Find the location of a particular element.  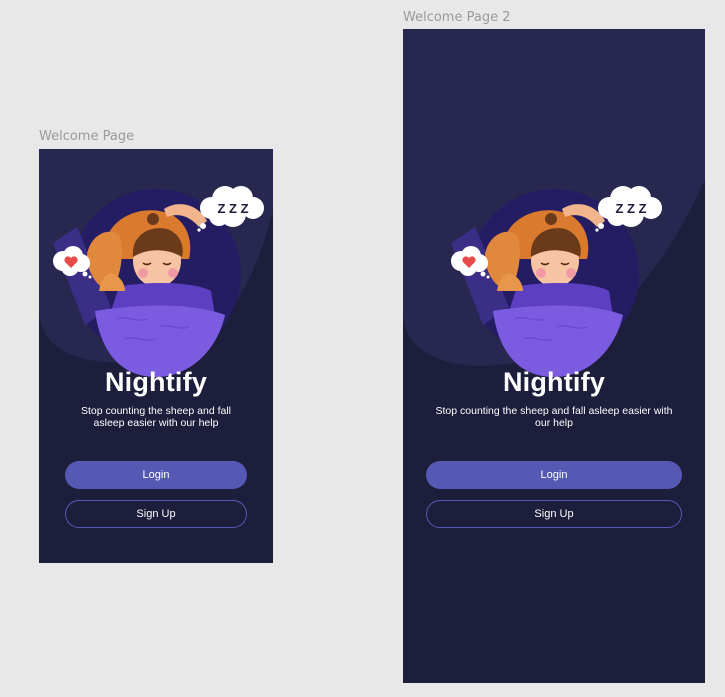

frame-label-welcome-page-2: Welcome Page 2 is located at coordinates (457, 17).